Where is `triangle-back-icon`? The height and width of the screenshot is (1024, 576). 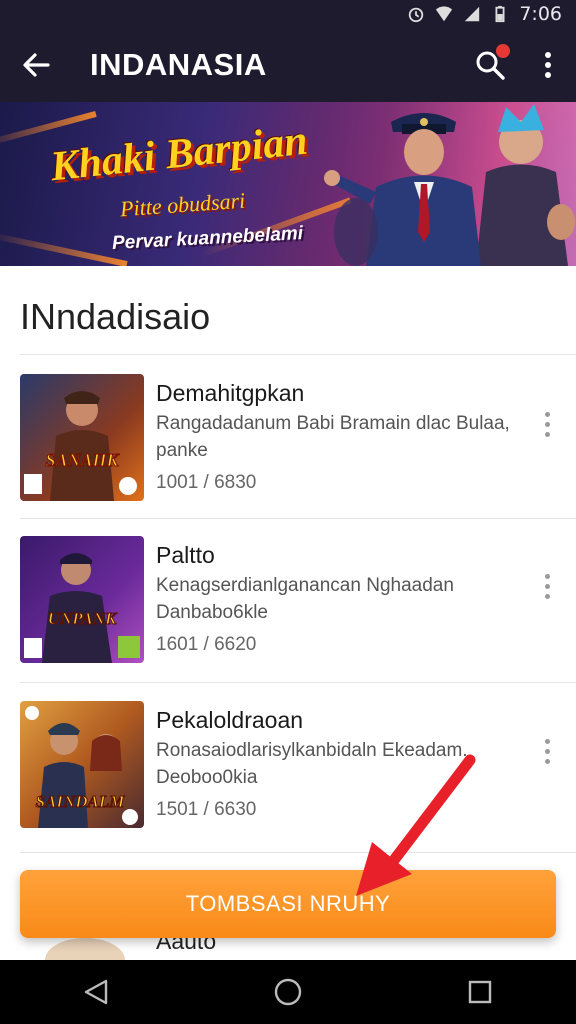
triangle-back-icon is located at coordinates (96, 992).